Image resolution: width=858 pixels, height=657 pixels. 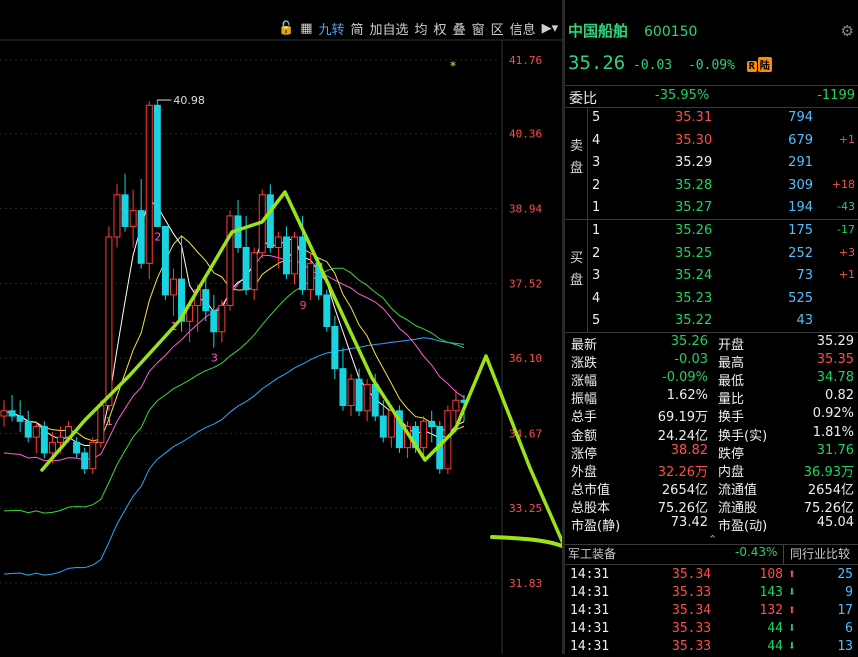 What do you see at coordinates (596, 207) in the screenshot?
I see `ask-level: 1` at bounding box center [596, 207].